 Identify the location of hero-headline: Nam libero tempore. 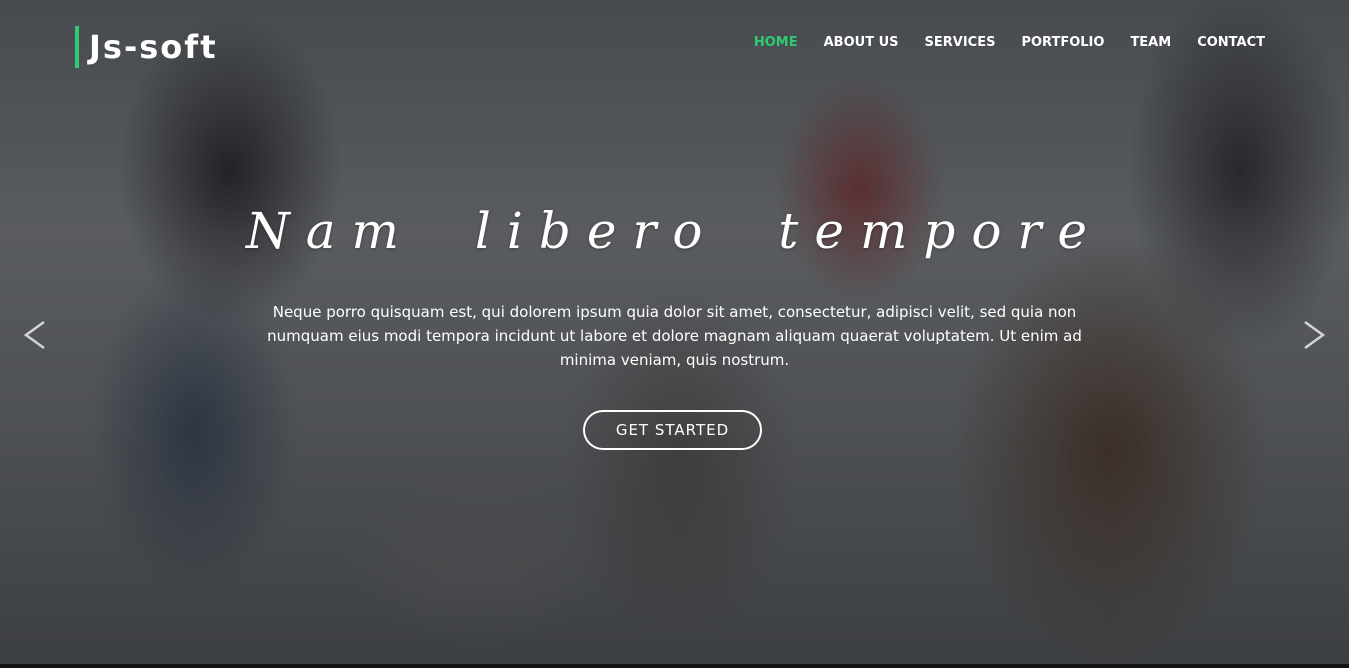
(674, 231).